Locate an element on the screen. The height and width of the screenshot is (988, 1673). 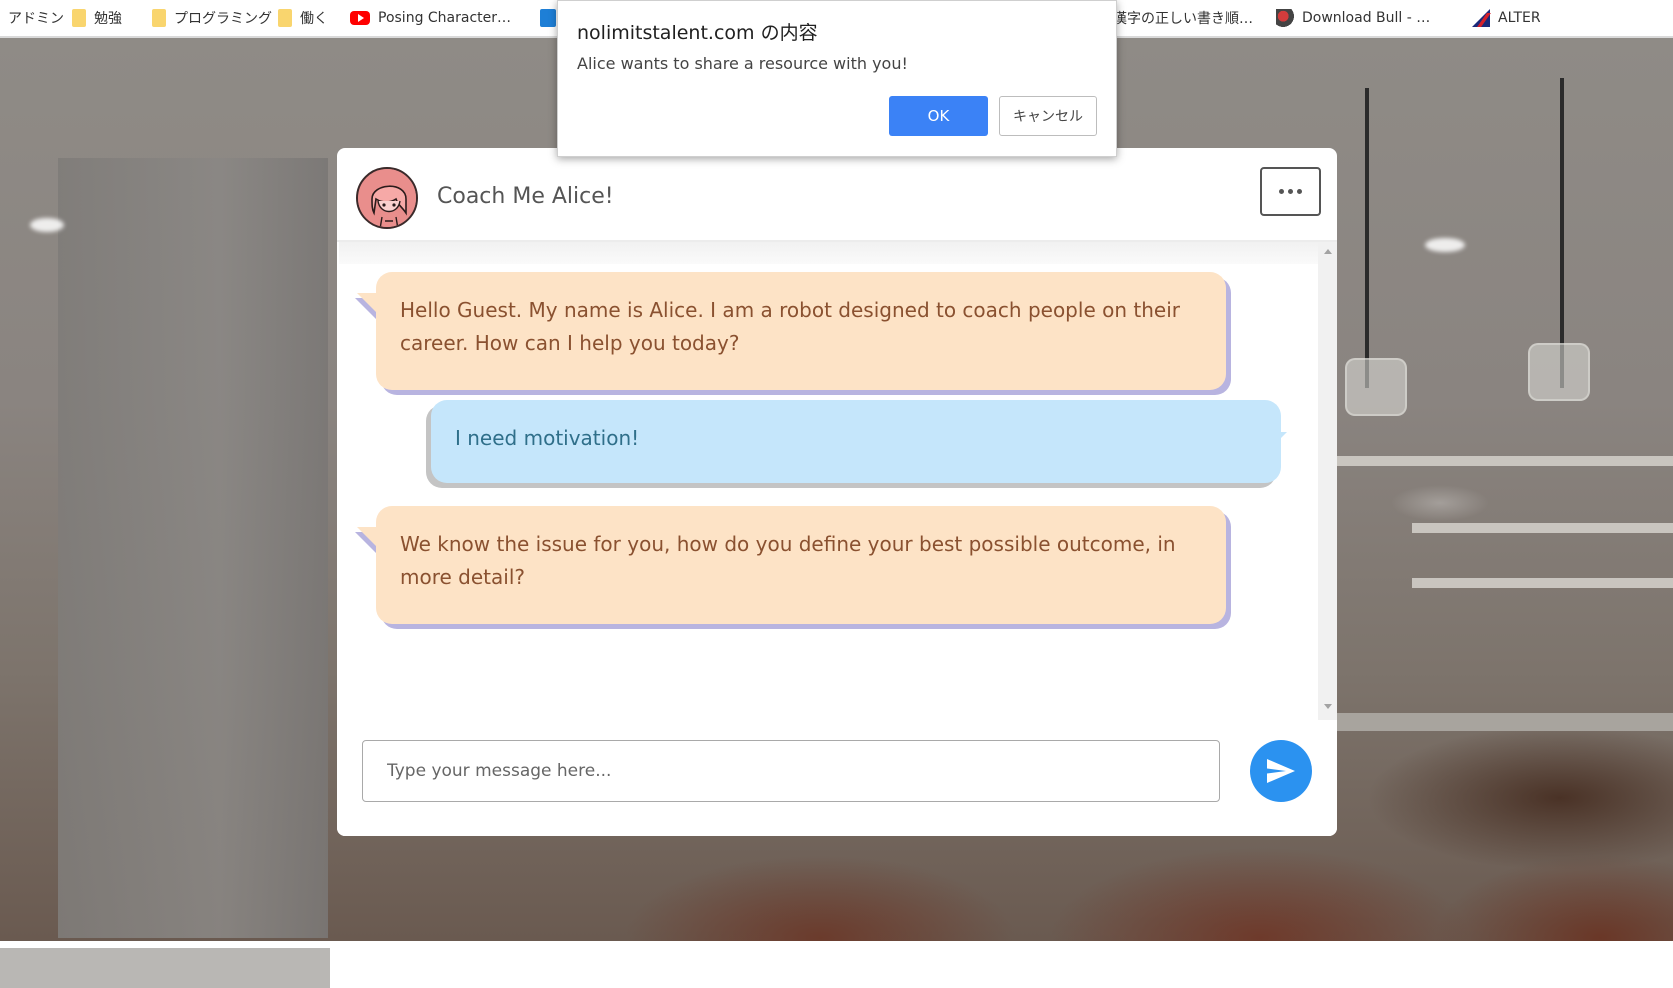
site-icon is located at coordinates (548, 18).